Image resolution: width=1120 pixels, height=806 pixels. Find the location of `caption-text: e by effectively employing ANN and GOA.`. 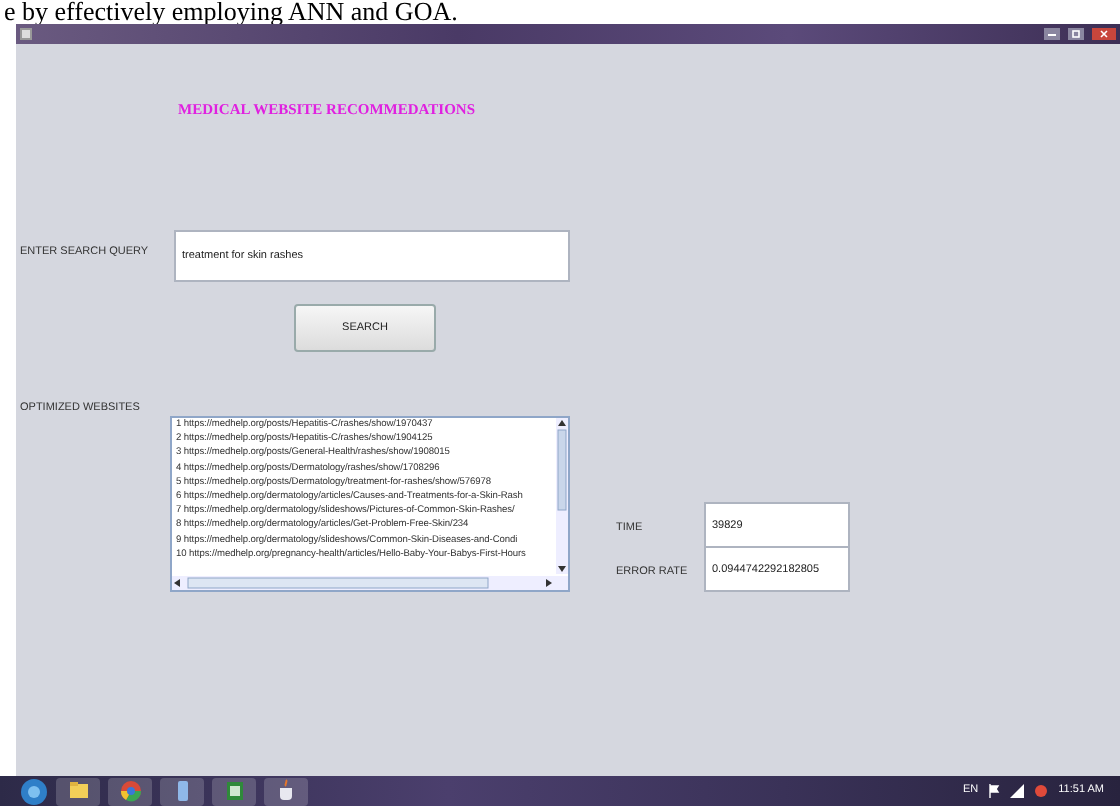

caption-text: e by effectively employing ANN and GOA. is located at coordinates (231, 12).